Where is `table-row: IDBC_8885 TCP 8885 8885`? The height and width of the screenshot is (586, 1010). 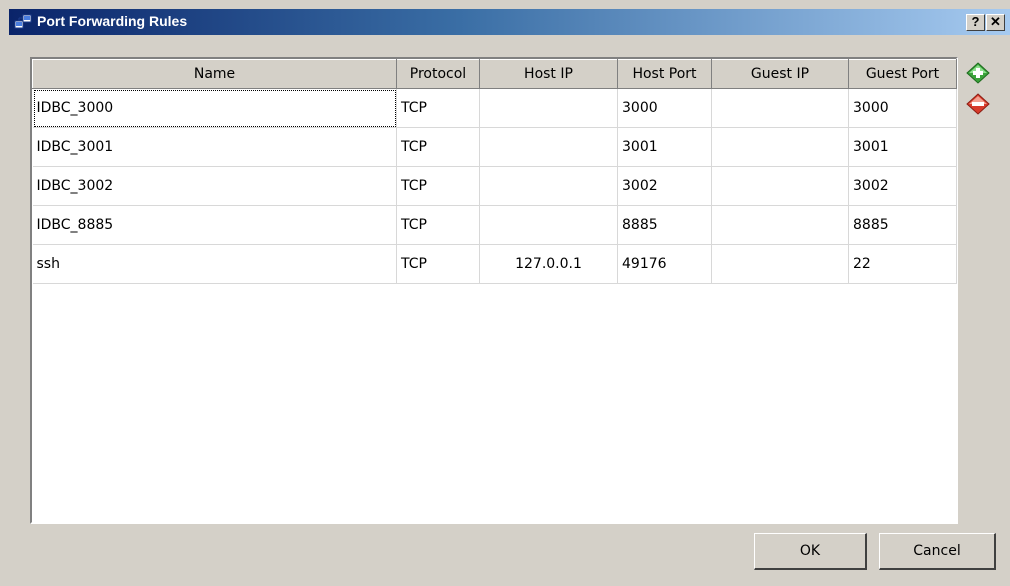 table-row: IDBC_8885 TCP 8885 8885 is located at coordinates (494, 225).